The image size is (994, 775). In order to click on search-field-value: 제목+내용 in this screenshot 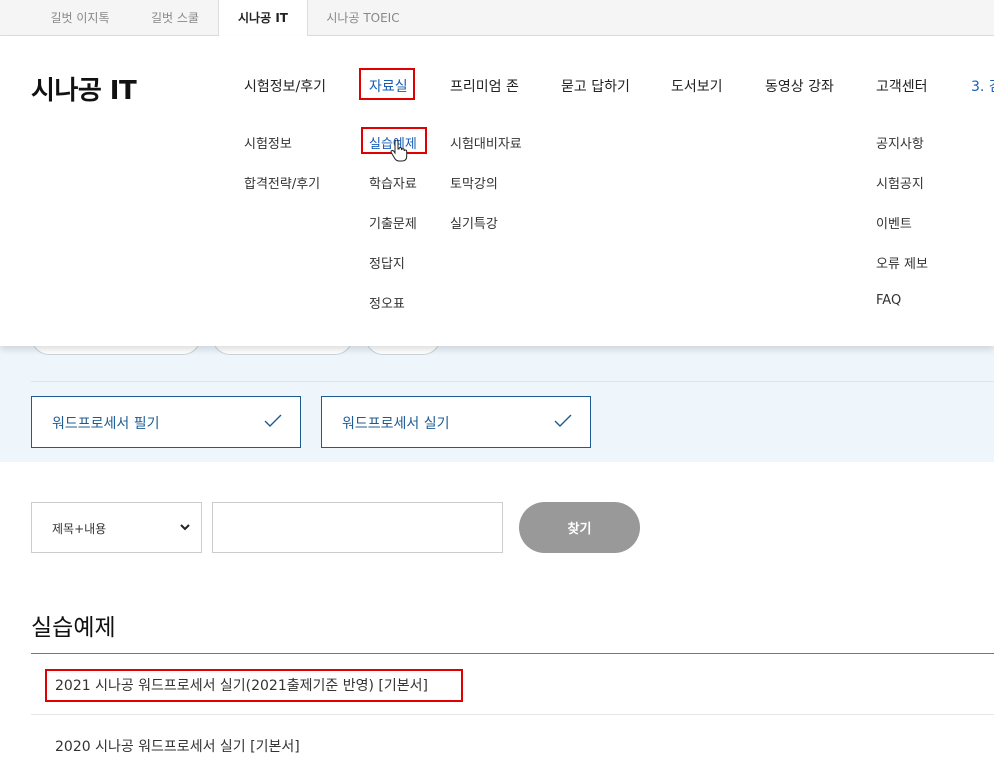, I will do `click(79, 529)`.